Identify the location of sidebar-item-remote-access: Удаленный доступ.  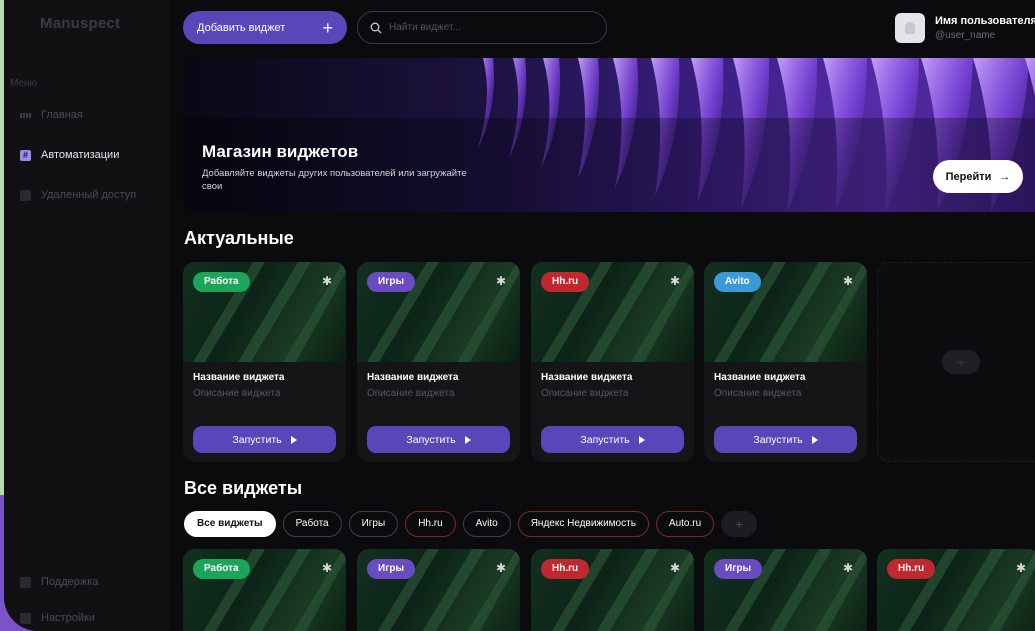
(78, 195).